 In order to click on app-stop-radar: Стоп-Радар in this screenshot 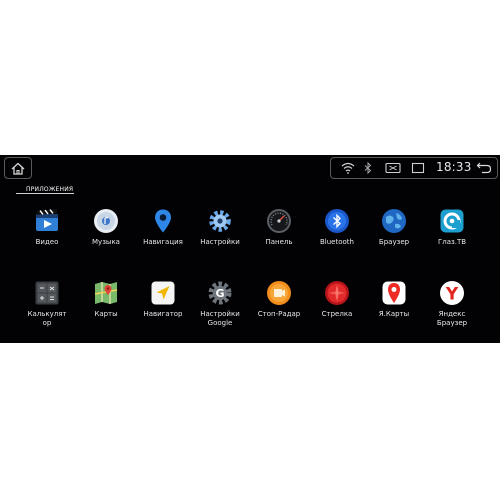, I will do `click(279, 311)`.